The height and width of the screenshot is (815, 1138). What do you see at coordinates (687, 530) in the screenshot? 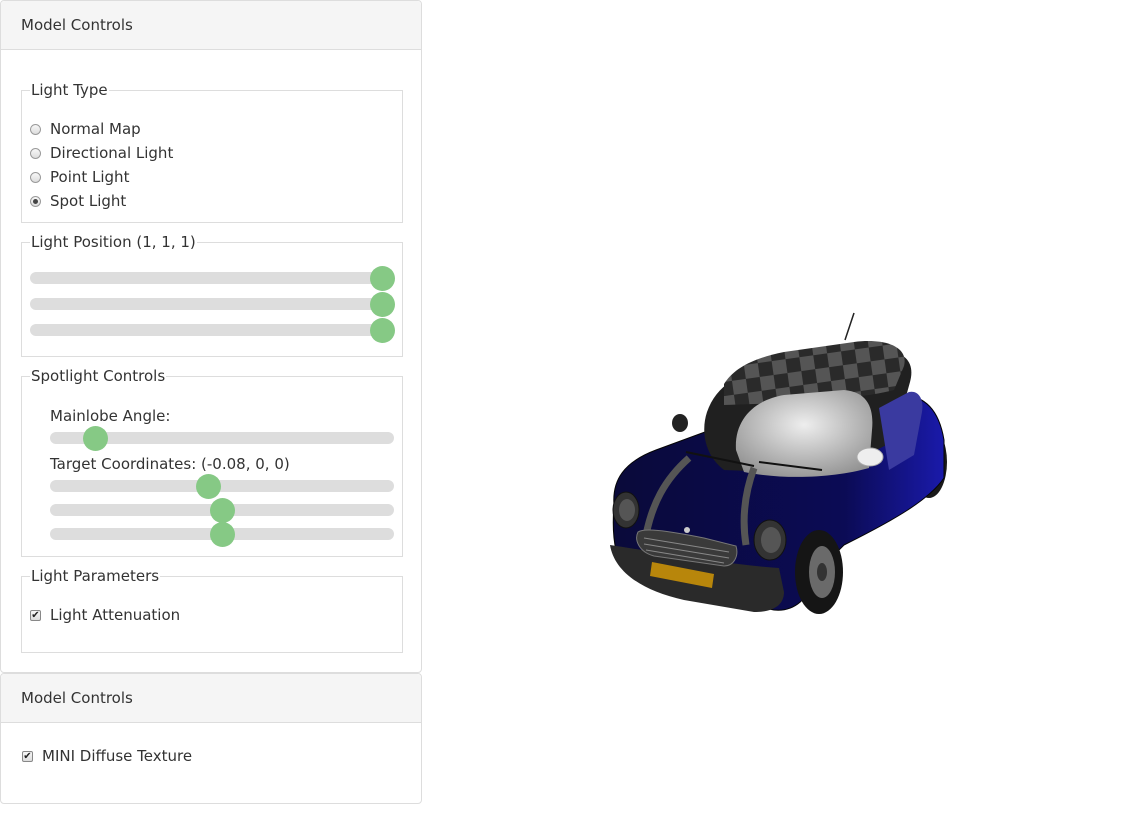
I see `mini-badge` at bounding box center [687, 530].